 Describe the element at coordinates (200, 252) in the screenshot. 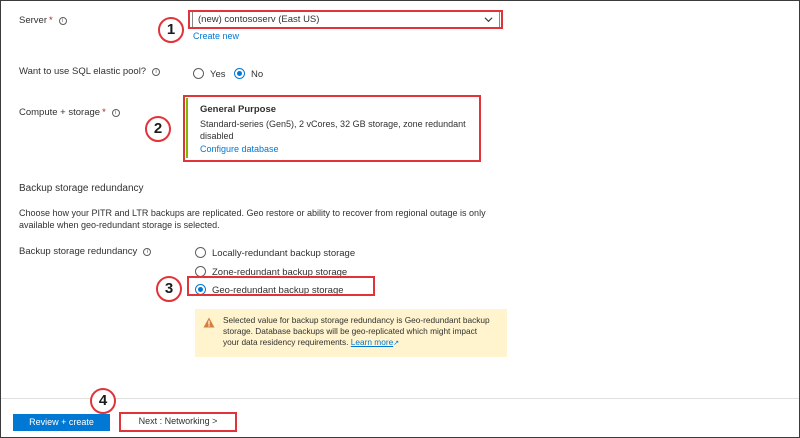

I see `radio-lrs` at that location.